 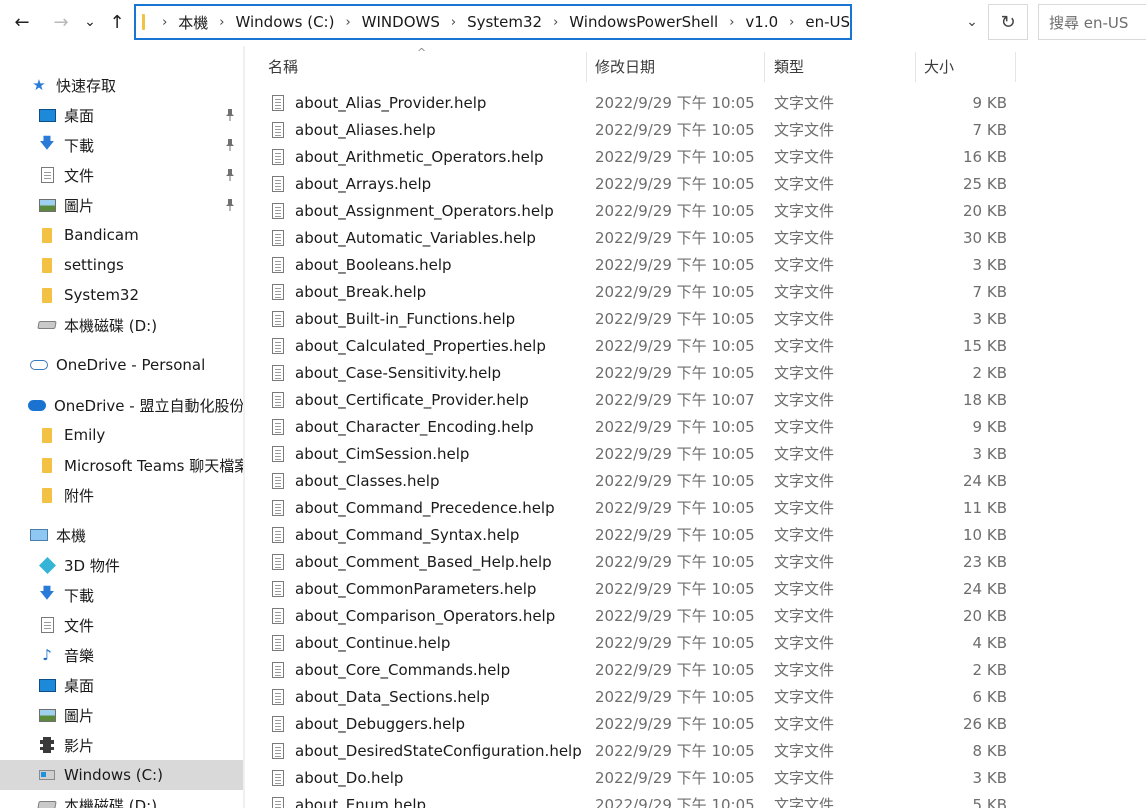 What do you see at coordinates (22, 22) in the screenshot?
I see `back-arrow-icon: ←` at bounding box center [22, 22].